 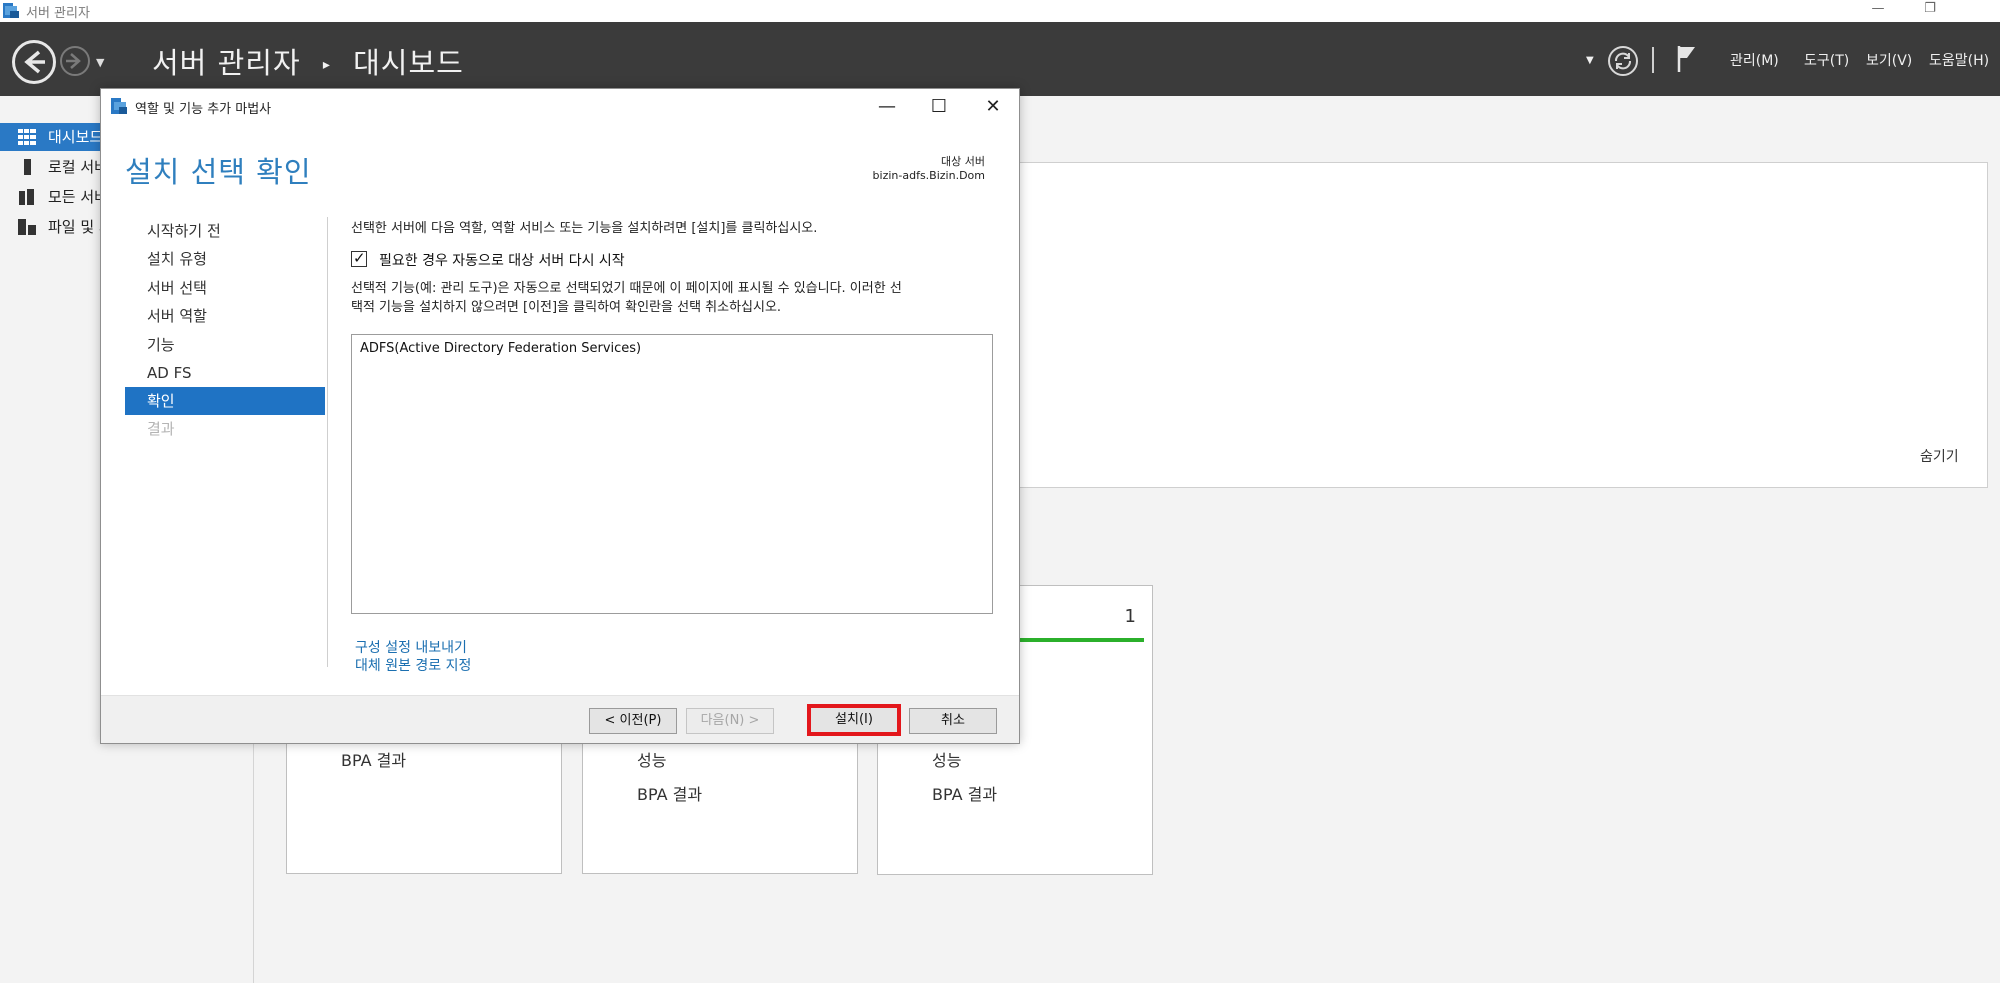 I want to click on refresh-arrows-icon, so click(x=1623, y=61).